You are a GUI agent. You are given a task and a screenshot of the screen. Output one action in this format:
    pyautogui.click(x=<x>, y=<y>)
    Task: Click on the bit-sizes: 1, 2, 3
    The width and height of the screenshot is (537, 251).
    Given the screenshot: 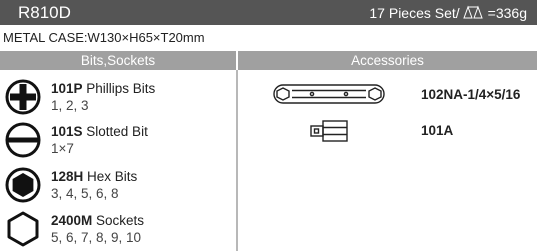 What is the action you would take?
    pyautogui.click(x=70, y=105)
    